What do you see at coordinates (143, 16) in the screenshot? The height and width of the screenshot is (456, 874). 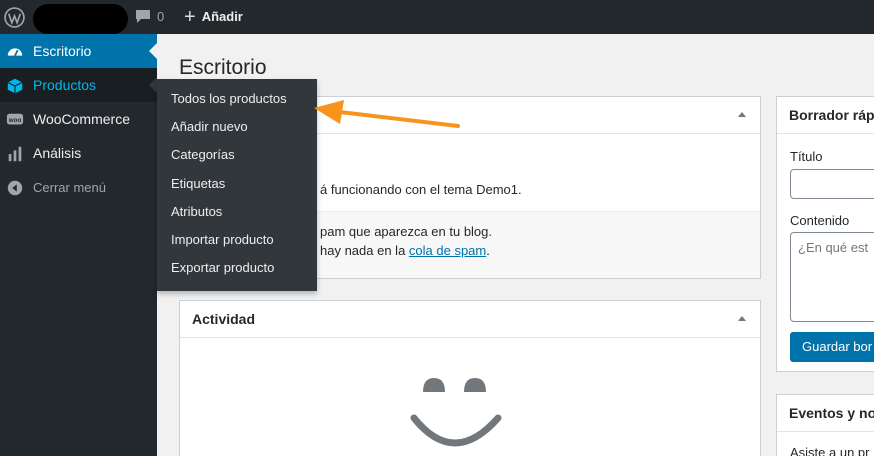 I see `comment-icon` at bounding box center [143, 16].